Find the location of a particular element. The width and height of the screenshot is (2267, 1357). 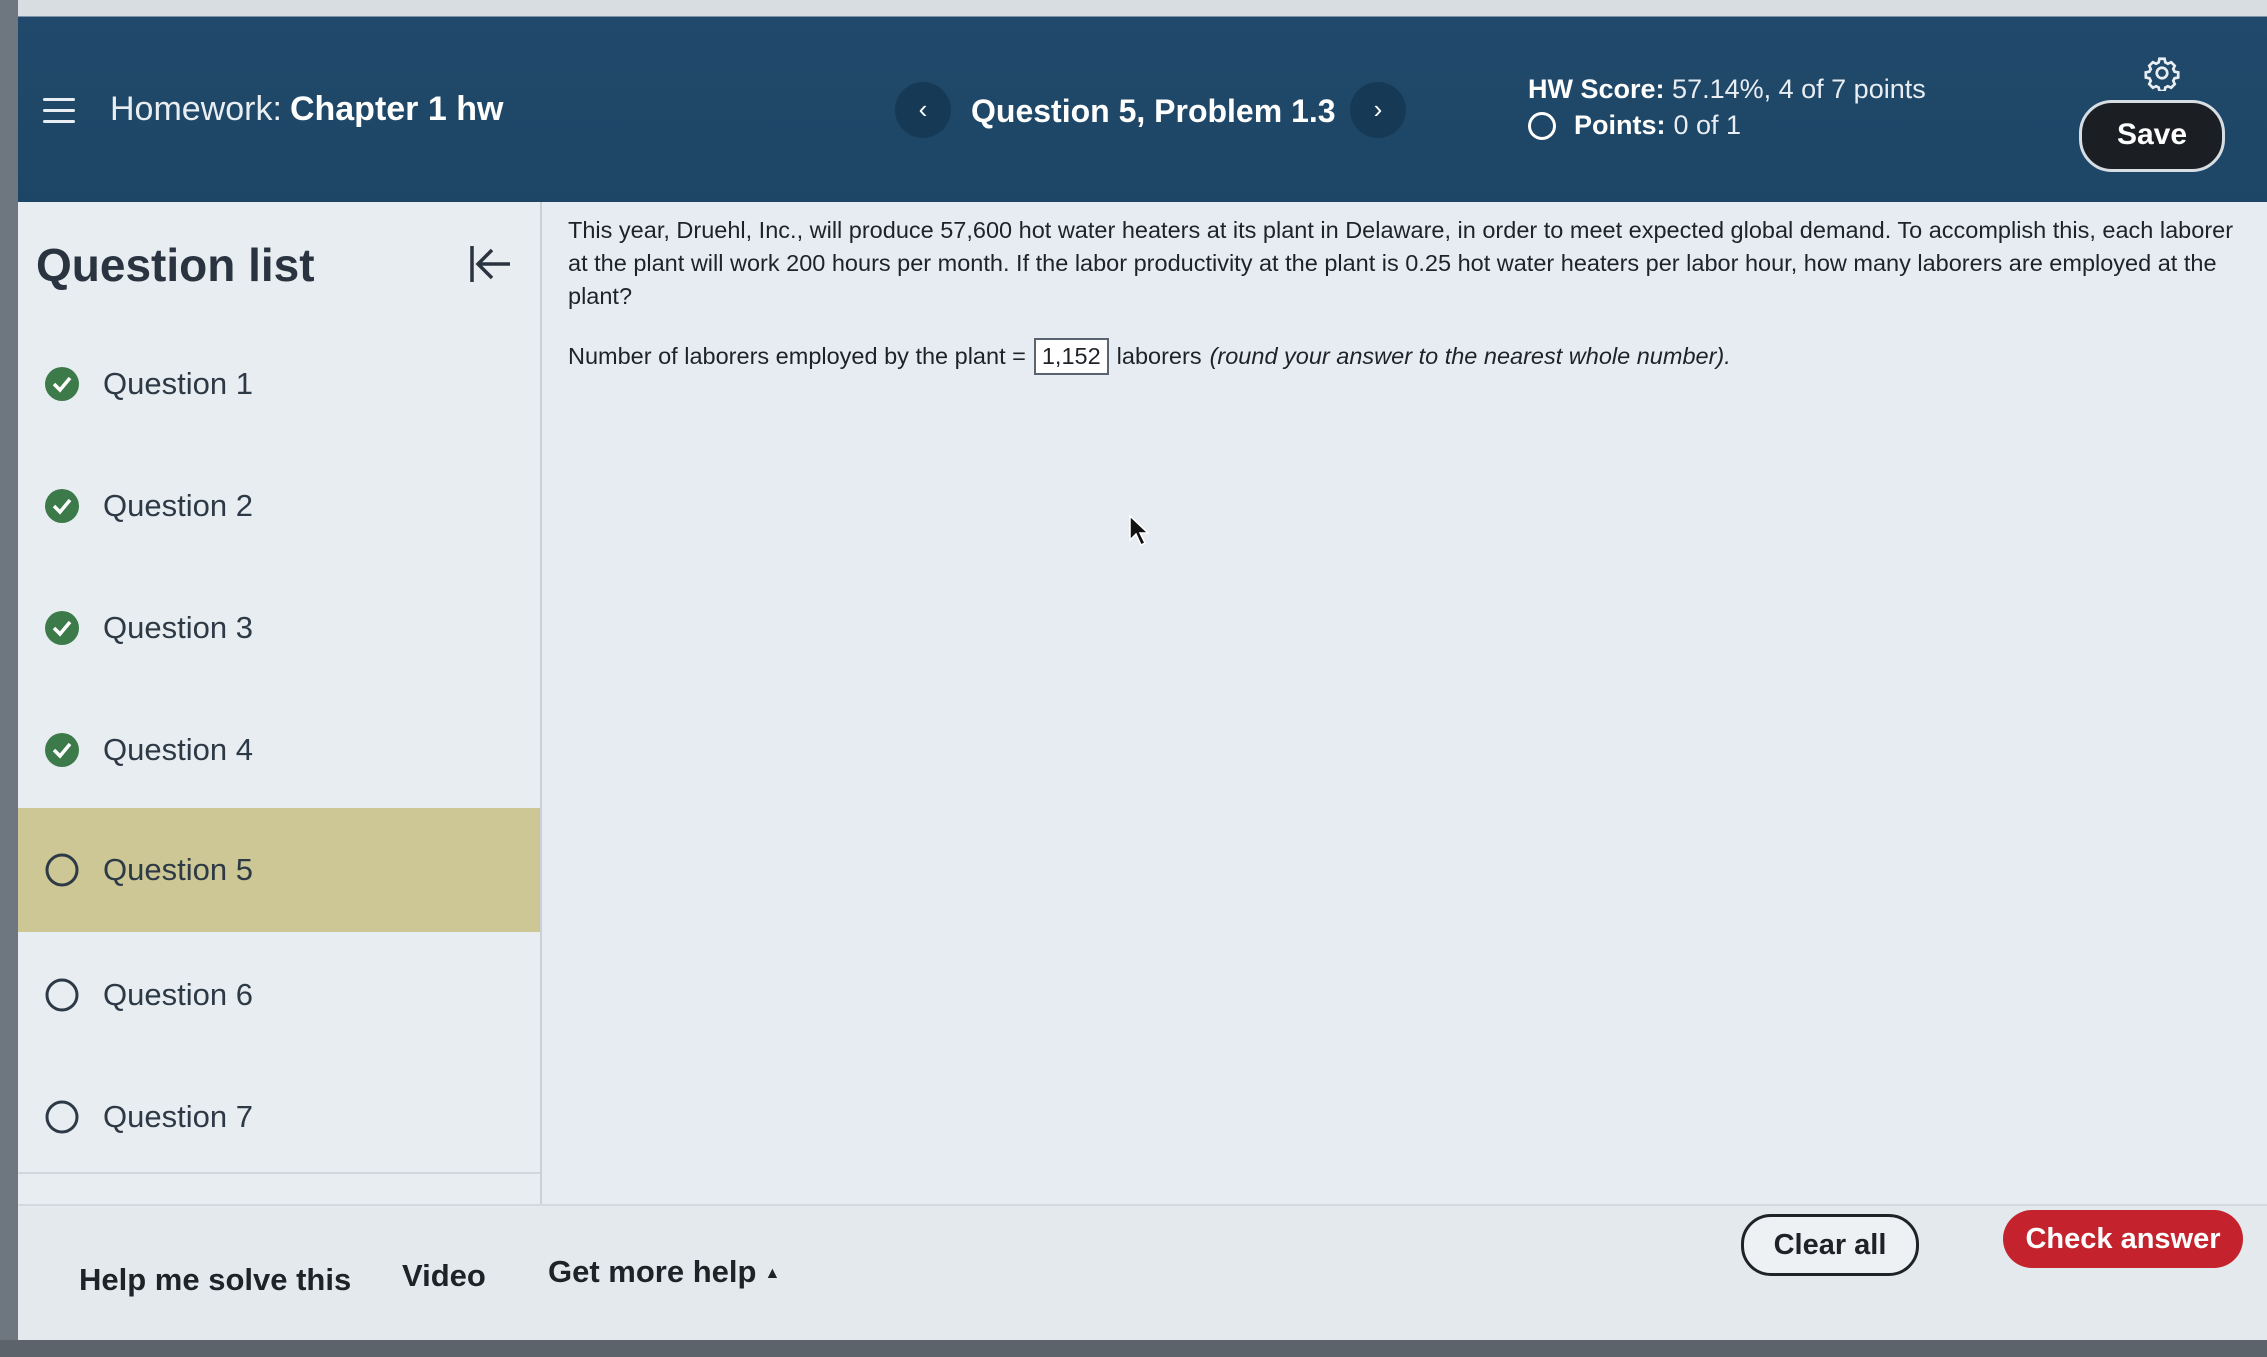

question-list-label: Question 5 is located at coordinates (178, 869).